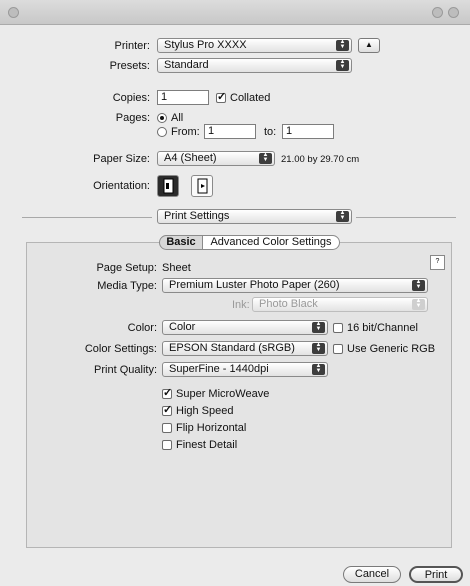 This screenshot has height=586, width=470. Describe the element at coordinates (254, 285) in the screenshot. I see `media-type-value: Premium Luster Photo Paper (260)` at that location.